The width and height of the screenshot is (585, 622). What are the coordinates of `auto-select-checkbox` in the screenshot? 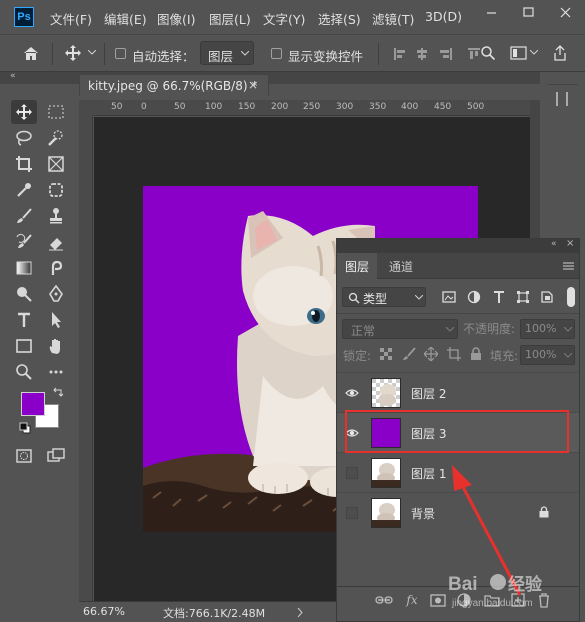 It's located at (120, 53).